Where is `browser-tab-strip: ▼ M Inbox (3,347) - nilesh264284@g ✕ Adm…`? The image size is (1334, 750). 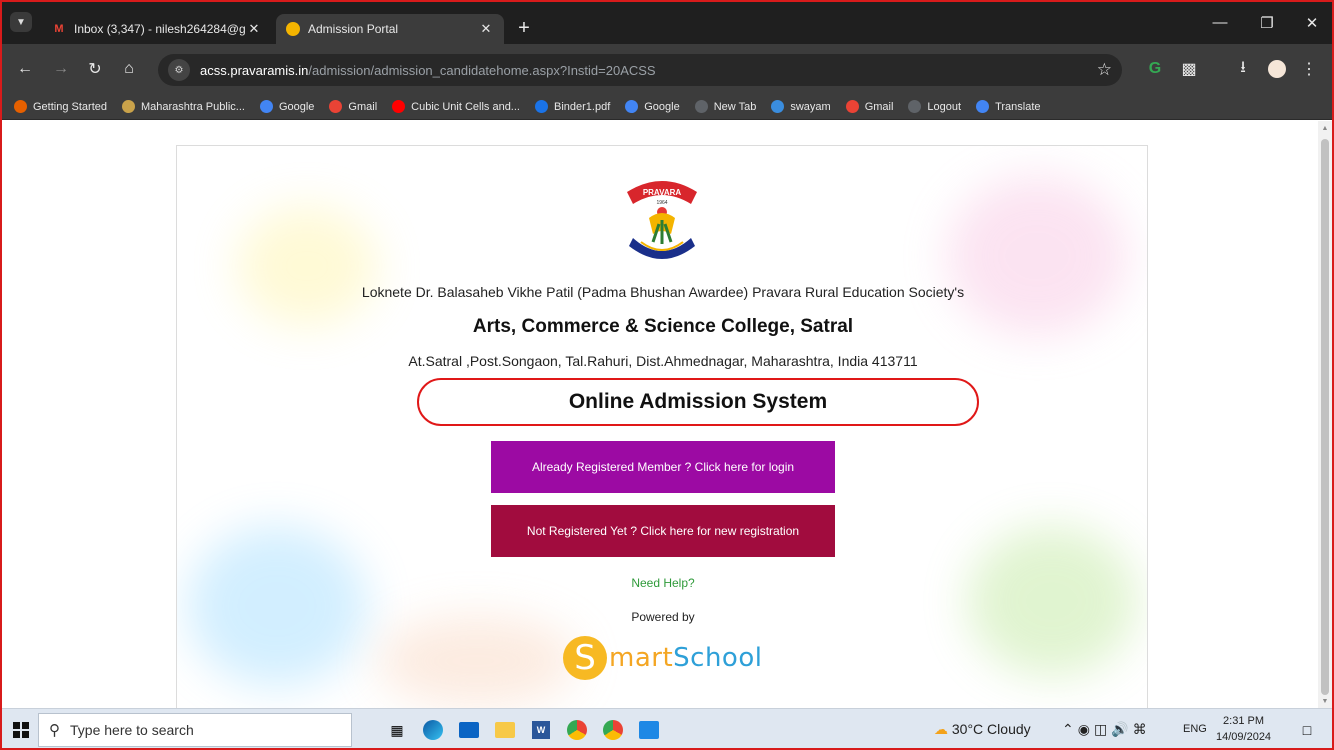
browser-tab-strip: ▼ M Inbox (3,347) - nilesh264284@g ✕ Adm… is located at coordinates (667, 22).